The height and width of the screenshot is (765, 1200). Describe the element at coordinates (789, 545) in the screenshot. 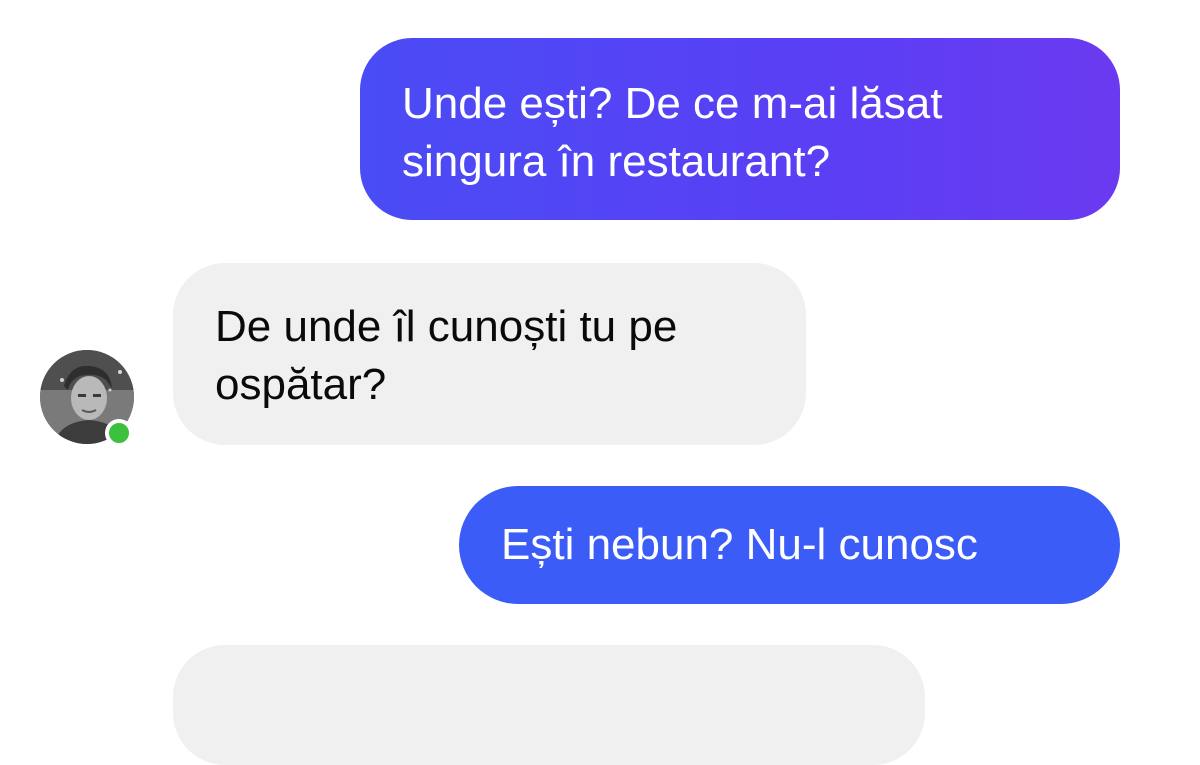

I see `message-bubble-sent: Ești nebun? Nu-l cunosc` at that location.